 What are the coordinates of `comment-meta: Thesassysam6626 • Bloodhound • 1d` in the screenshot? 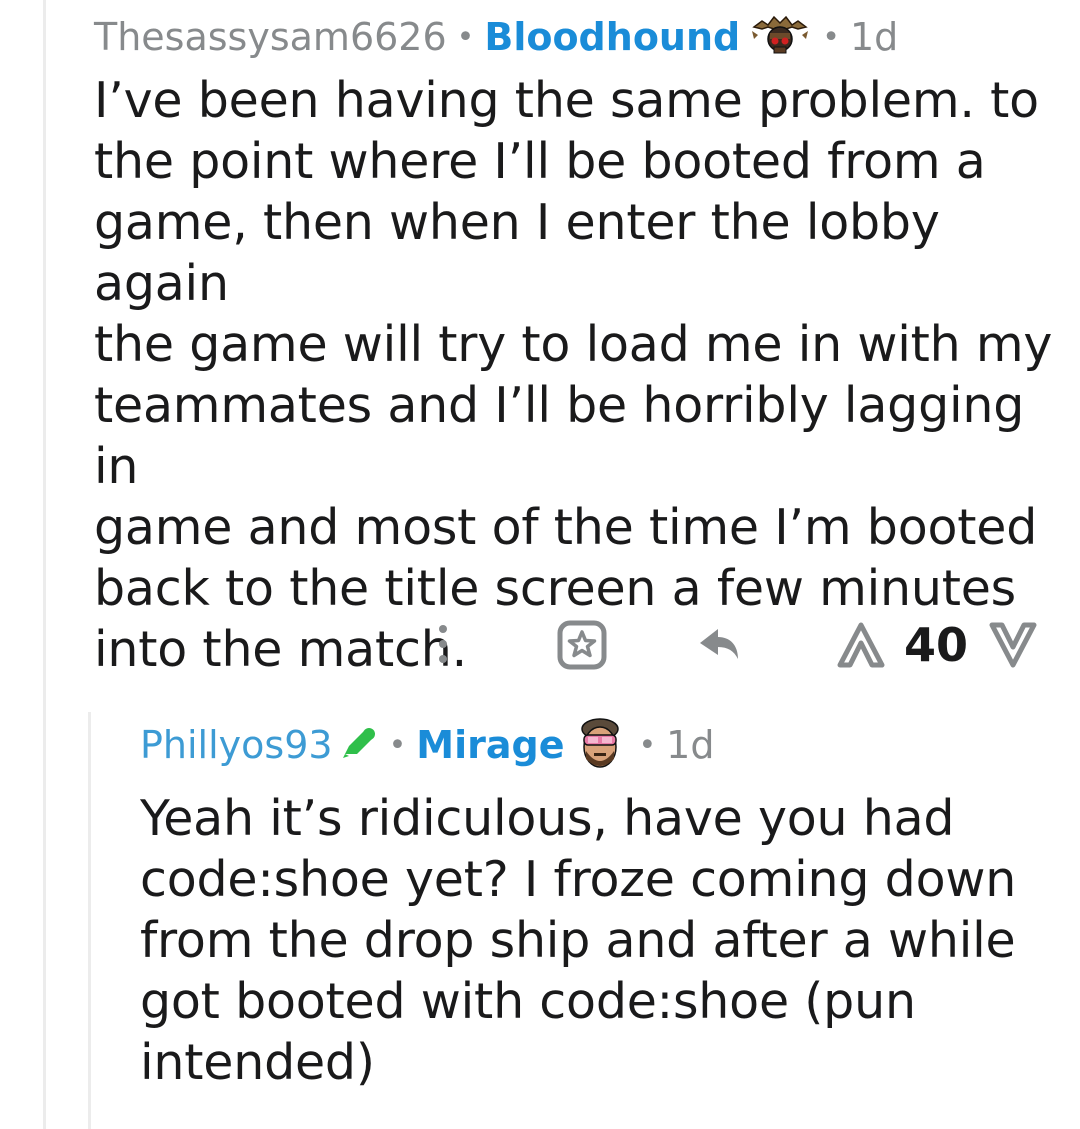 It's located at (579, 37).